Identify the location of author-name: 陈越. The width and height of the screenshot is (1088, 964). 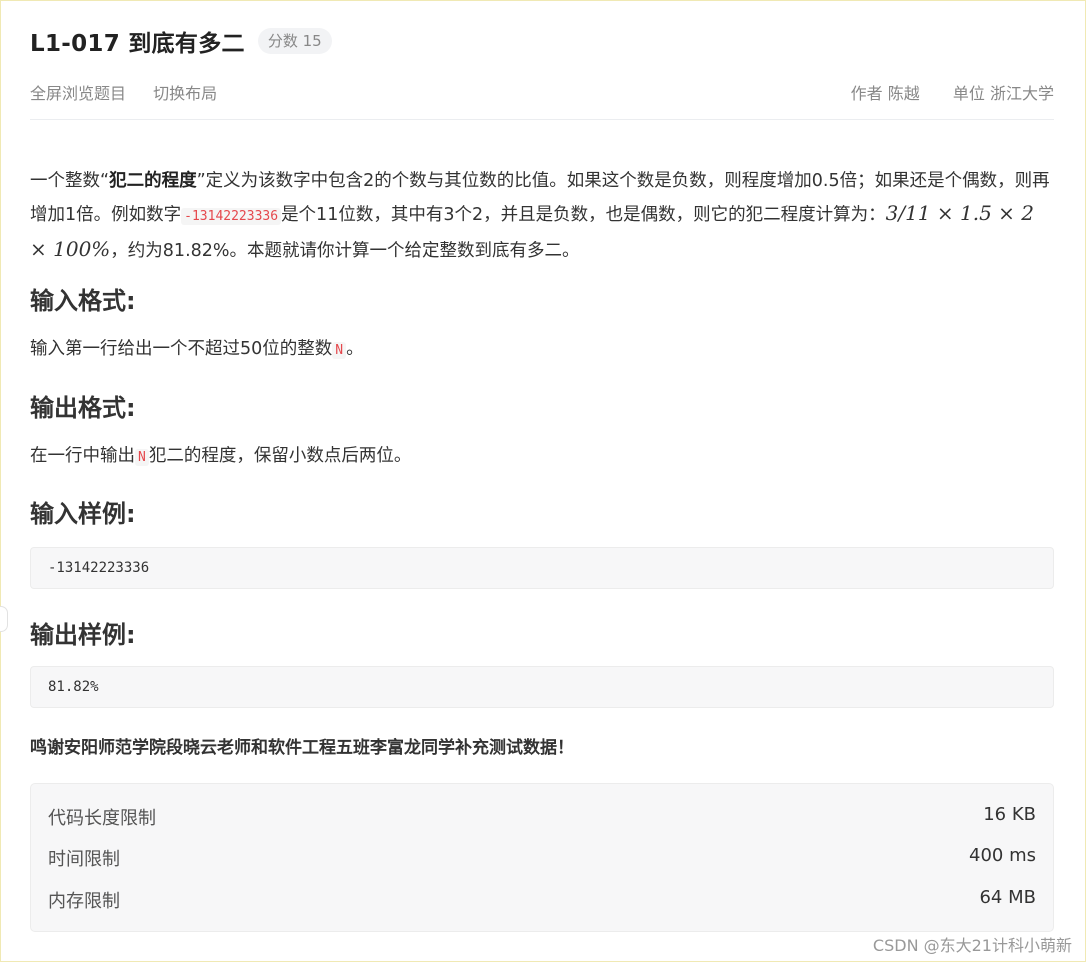
(903, 93).